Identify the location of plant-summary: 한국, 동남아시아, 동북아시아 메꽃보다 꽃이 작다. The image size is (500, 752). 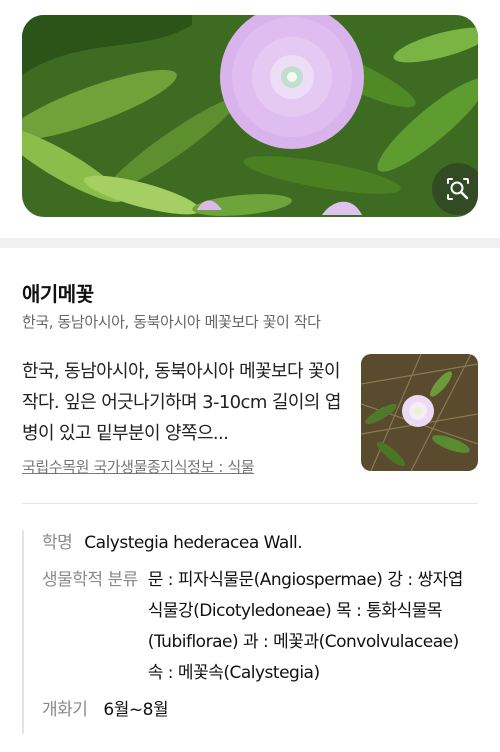
(171, 322).